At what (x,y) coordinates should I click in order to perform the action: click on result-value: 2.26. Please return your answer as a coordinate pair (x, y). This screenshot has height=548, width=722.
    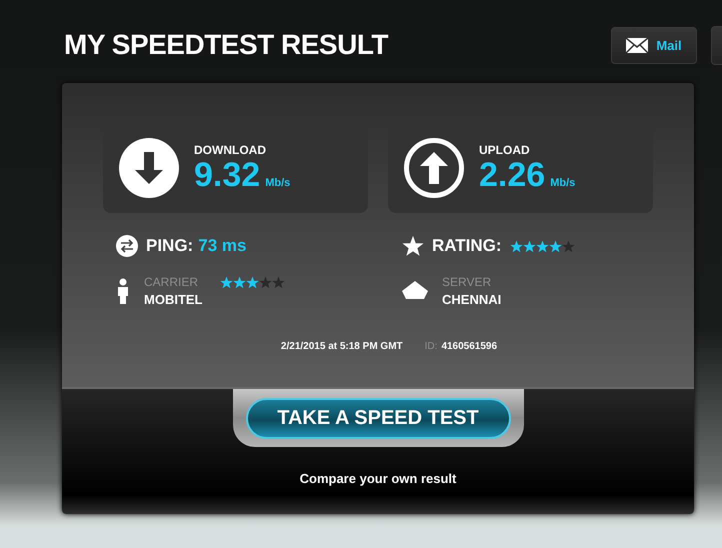
    Looking at the image, I should click on (512, 175).